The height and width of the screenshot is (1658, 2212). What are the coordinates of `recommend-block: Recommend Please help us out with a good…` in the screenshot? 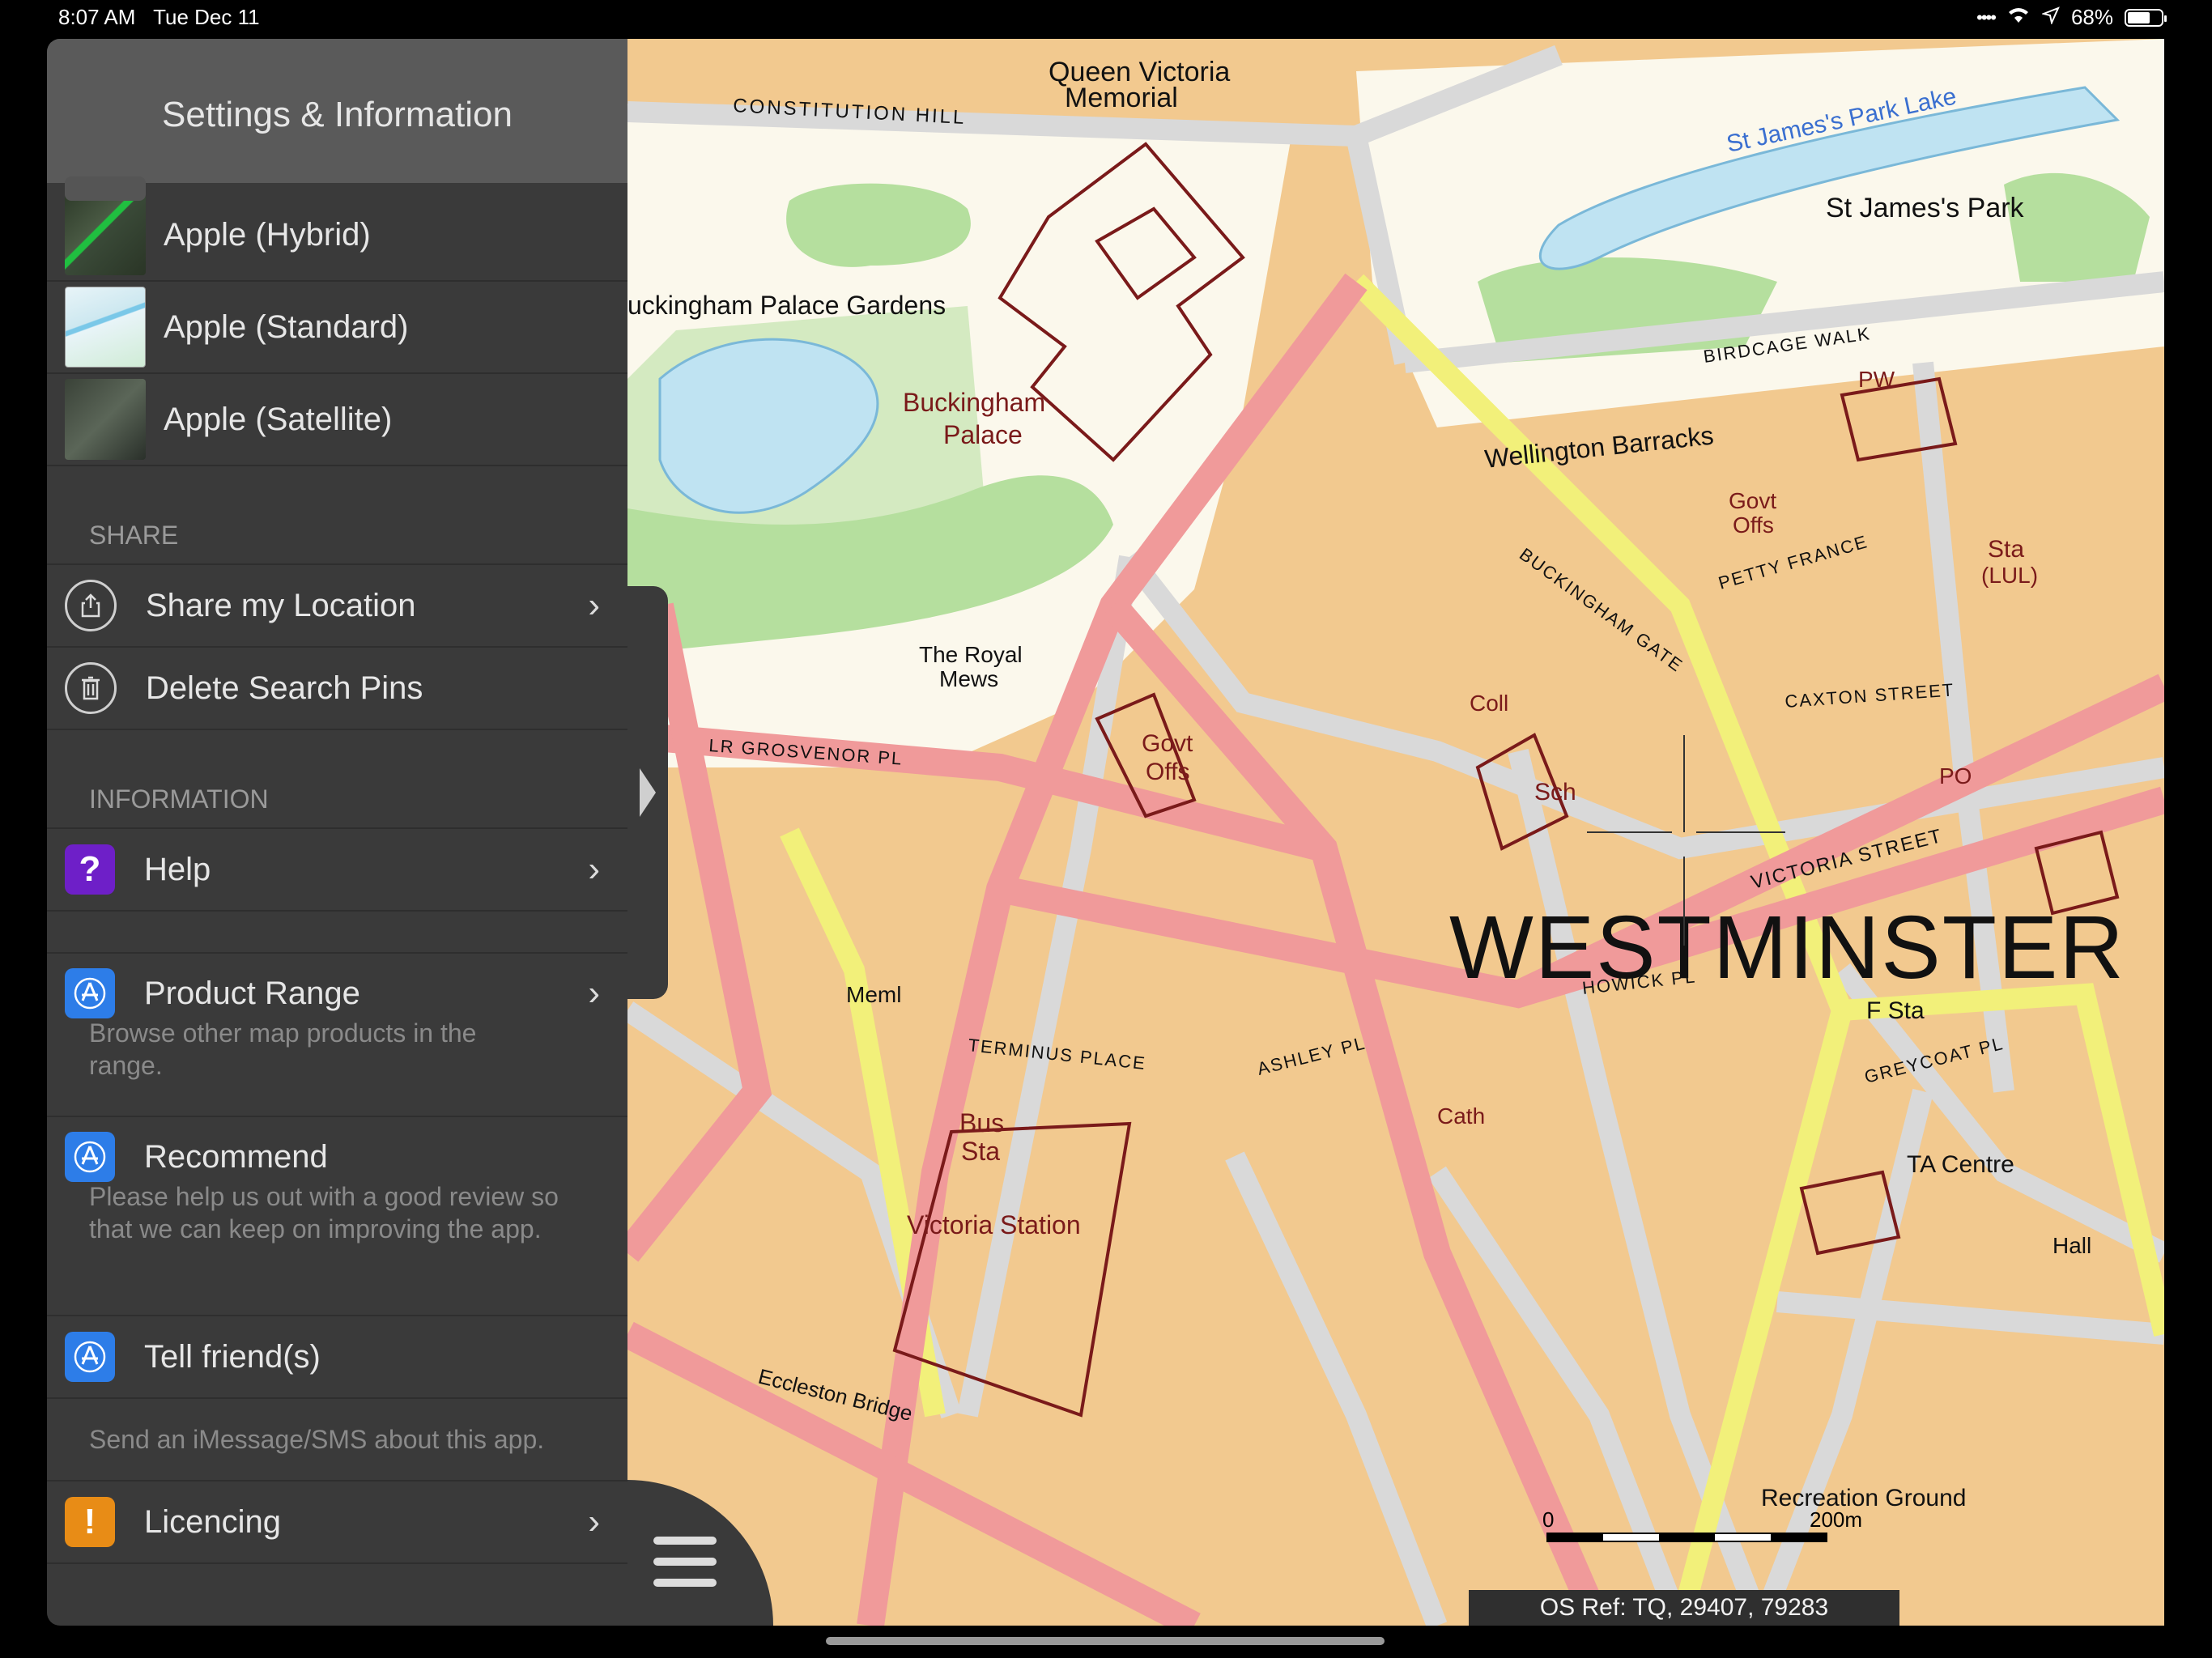 It's located at (337, 1216).